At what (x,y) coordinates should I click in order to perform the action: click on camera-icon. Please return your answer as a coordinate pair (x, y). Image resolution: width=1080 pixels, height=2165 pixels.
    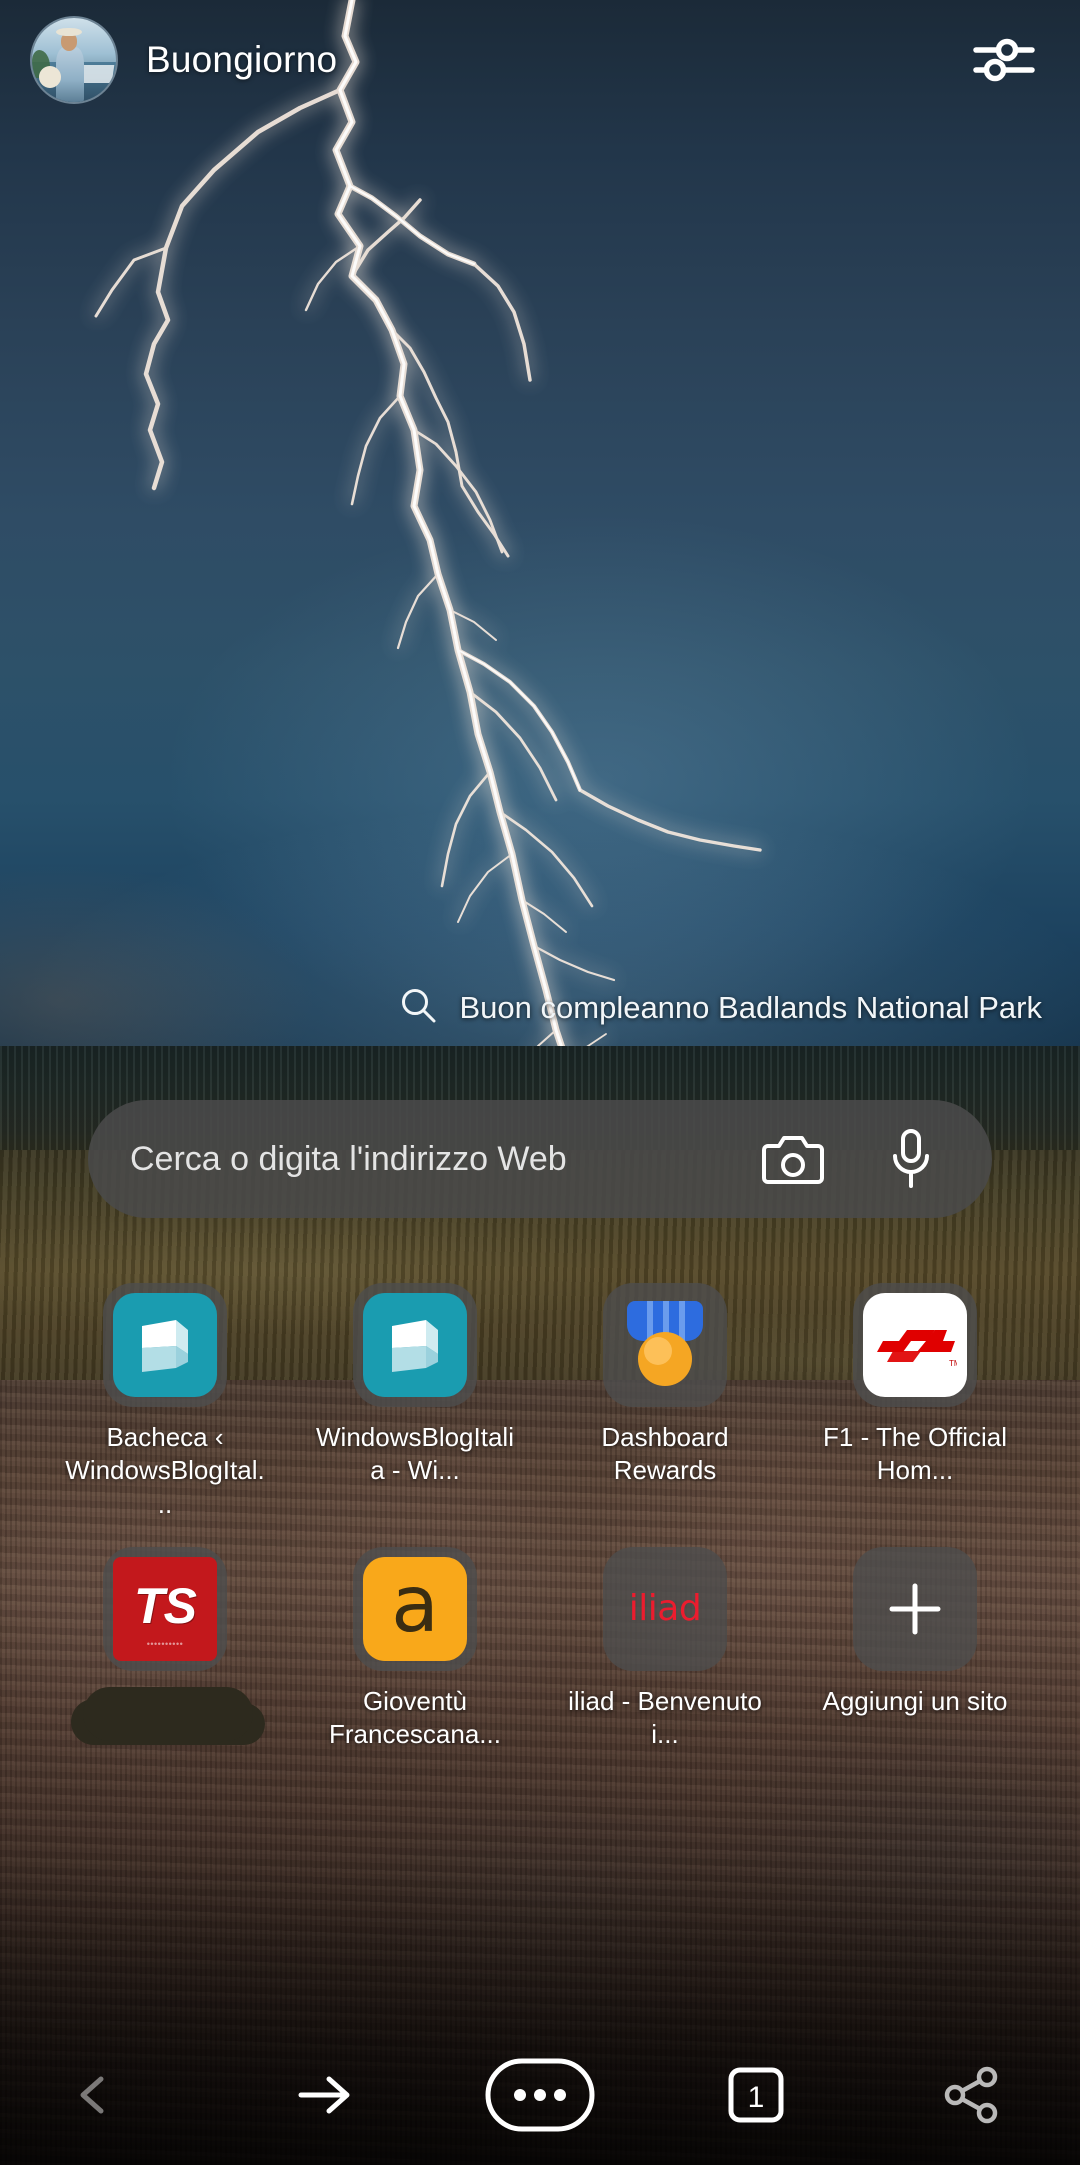
    Looking at the image, I should click on (793, 1159).